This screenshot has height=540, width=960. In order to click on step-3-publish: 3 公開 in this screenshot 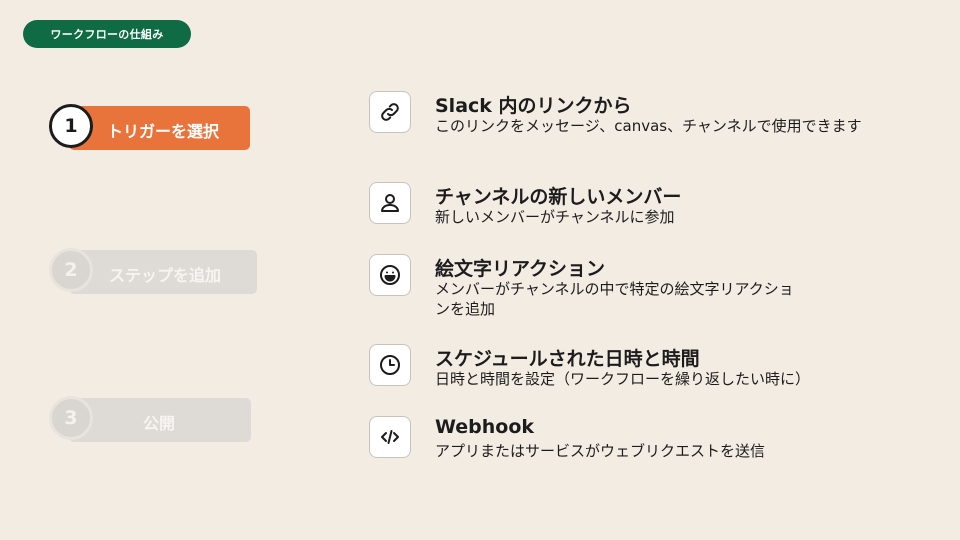, I will do `click(151, 420)`.